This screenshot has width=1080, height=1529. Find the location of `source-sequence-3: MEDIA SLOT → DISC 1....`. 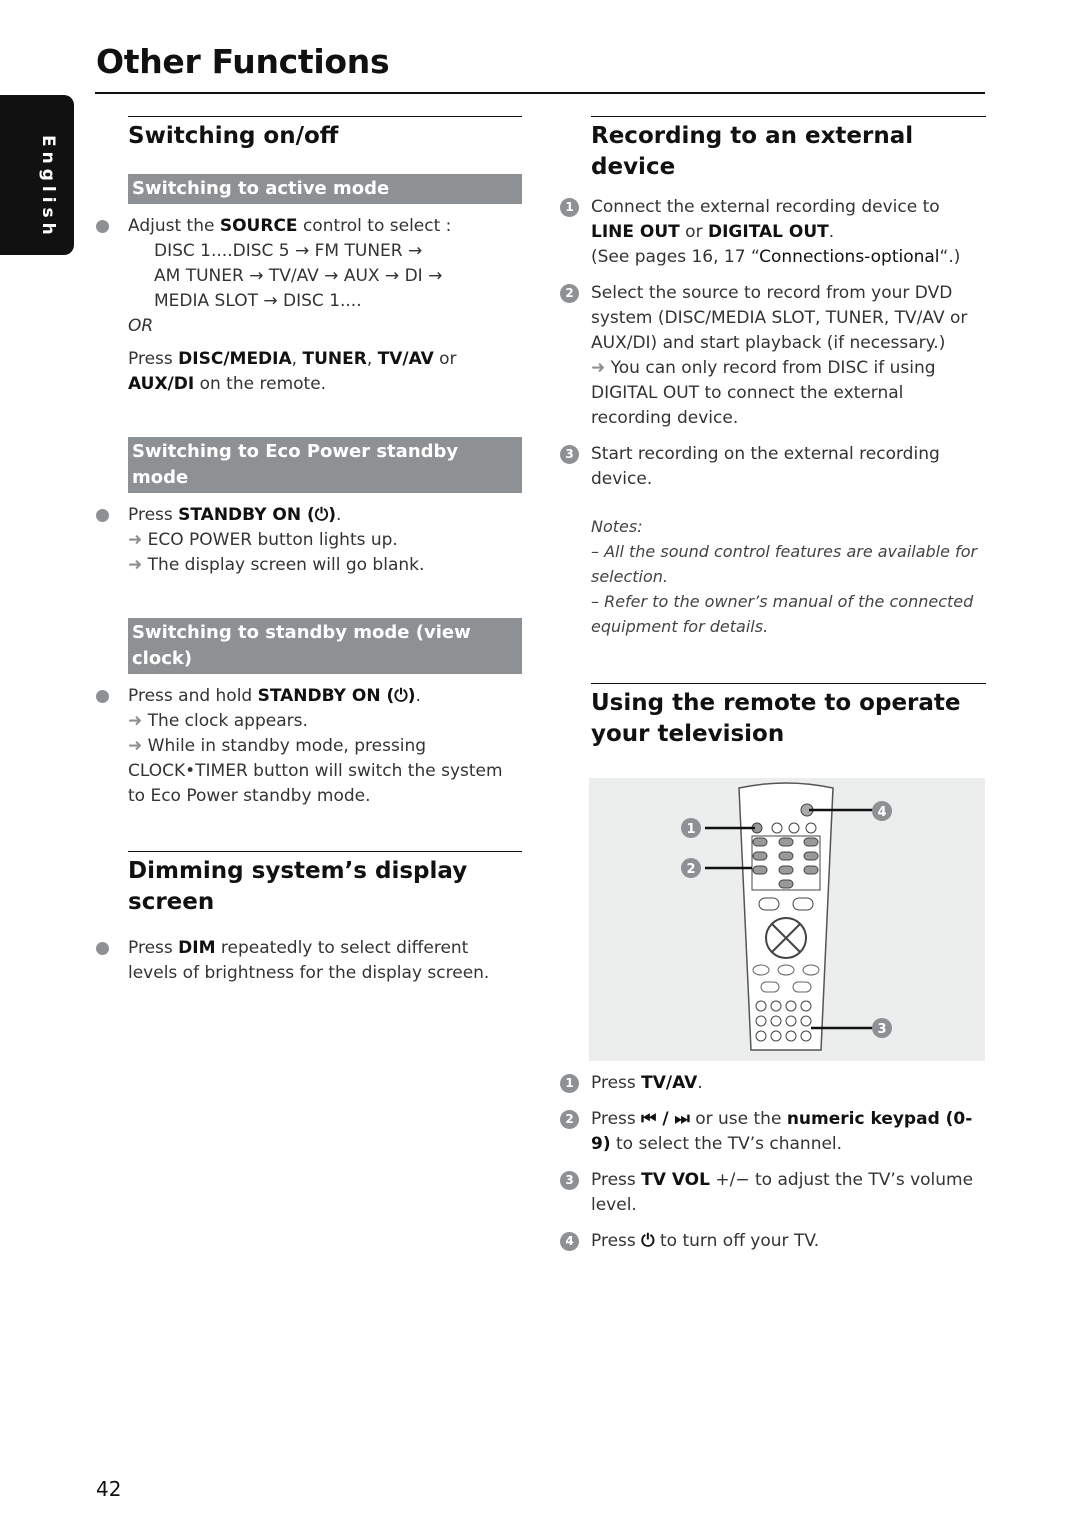

source-sequence-3: MEDIA SLOT → DISC 1.... is located at coordinates (258, 301).